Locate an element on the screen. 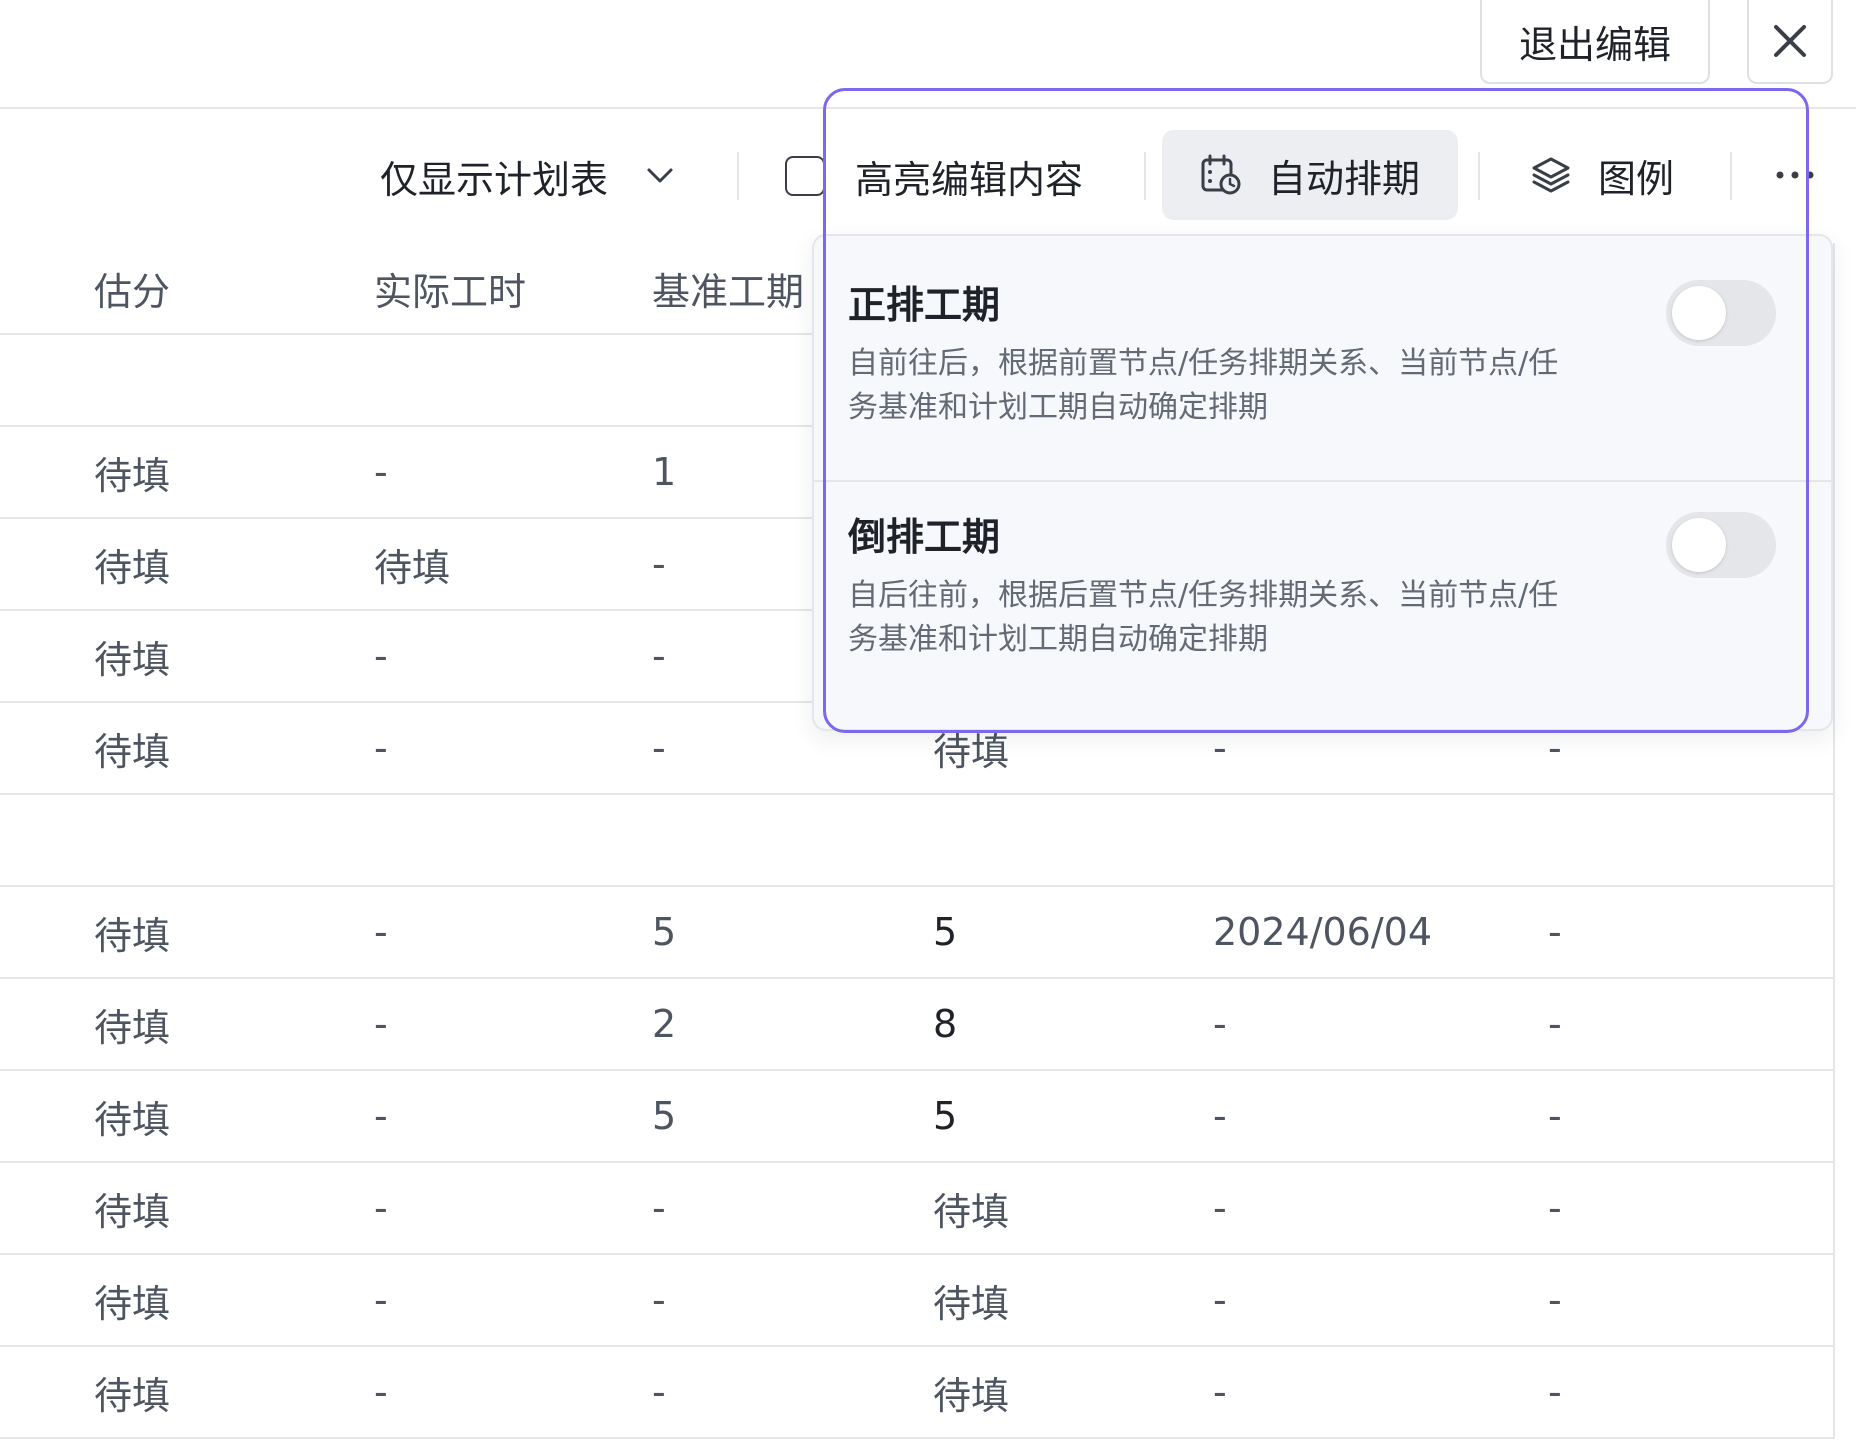 Image resolution: width=1856 pixels, height=1454 pixels. table-cell: 2 is located at coordinates (664, 1024).